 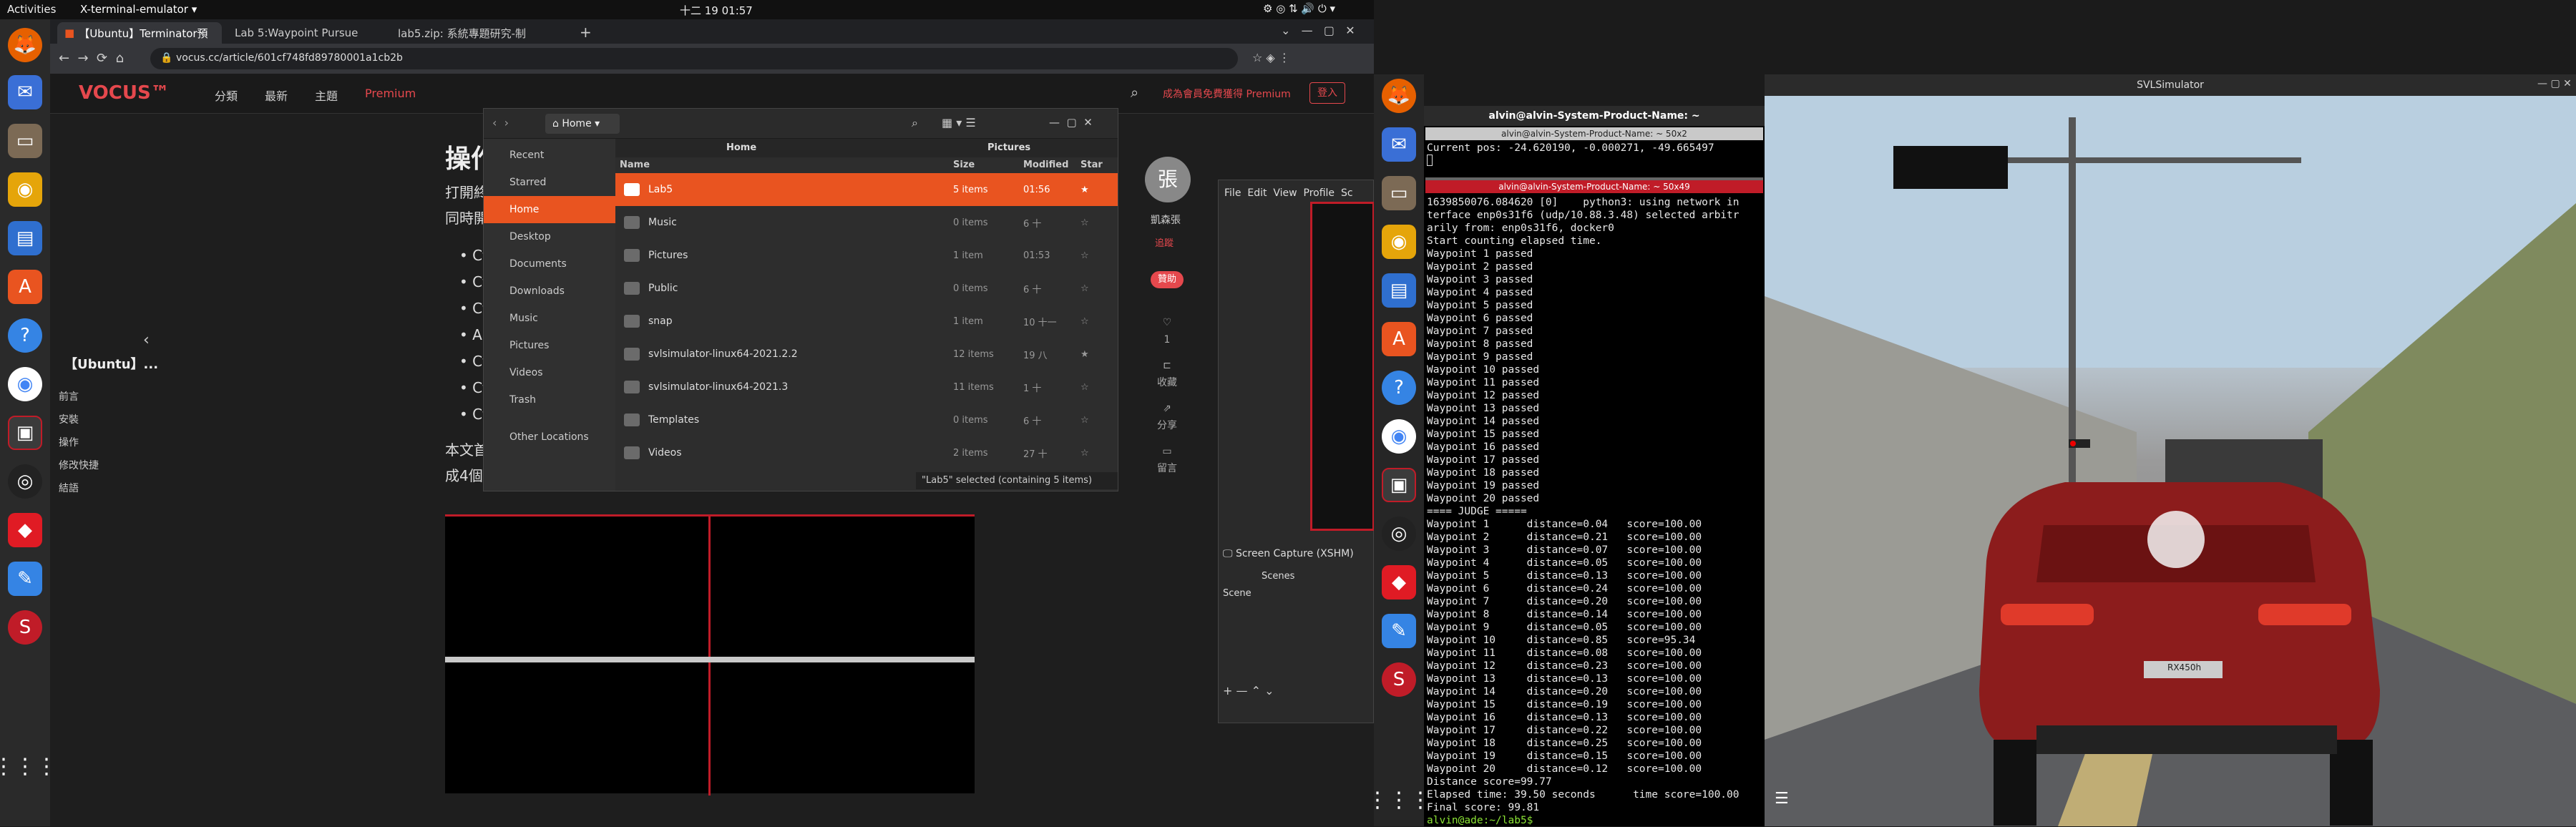 I want to click on help-icon: ?, so click(x=1399, y=388).